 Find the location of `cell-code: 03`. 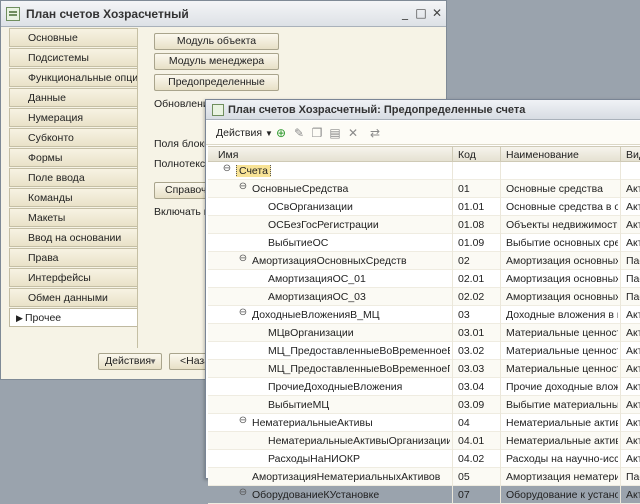

cell-code: 03 is located at coordinates (464, 315).